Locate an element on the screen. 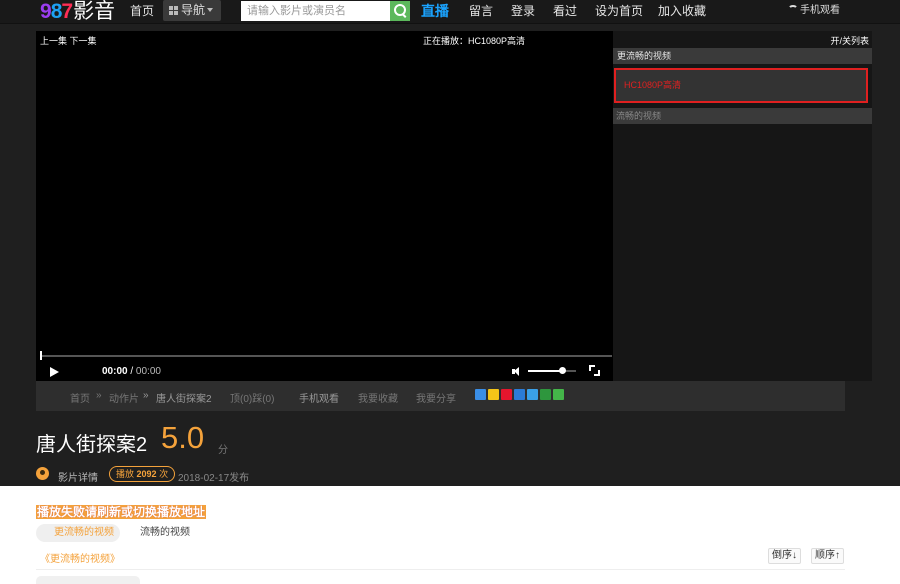  site-logo: 987影音 is located at coordinates (77, 12).